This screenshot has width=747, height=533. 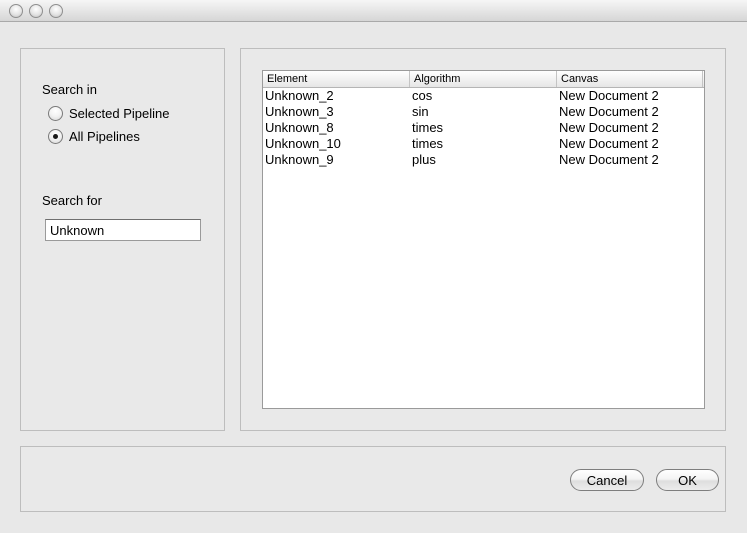 What do you see at coordinates (703, 79) in the screenshot?
I see `header-corner` at bounding box center [703, 79].